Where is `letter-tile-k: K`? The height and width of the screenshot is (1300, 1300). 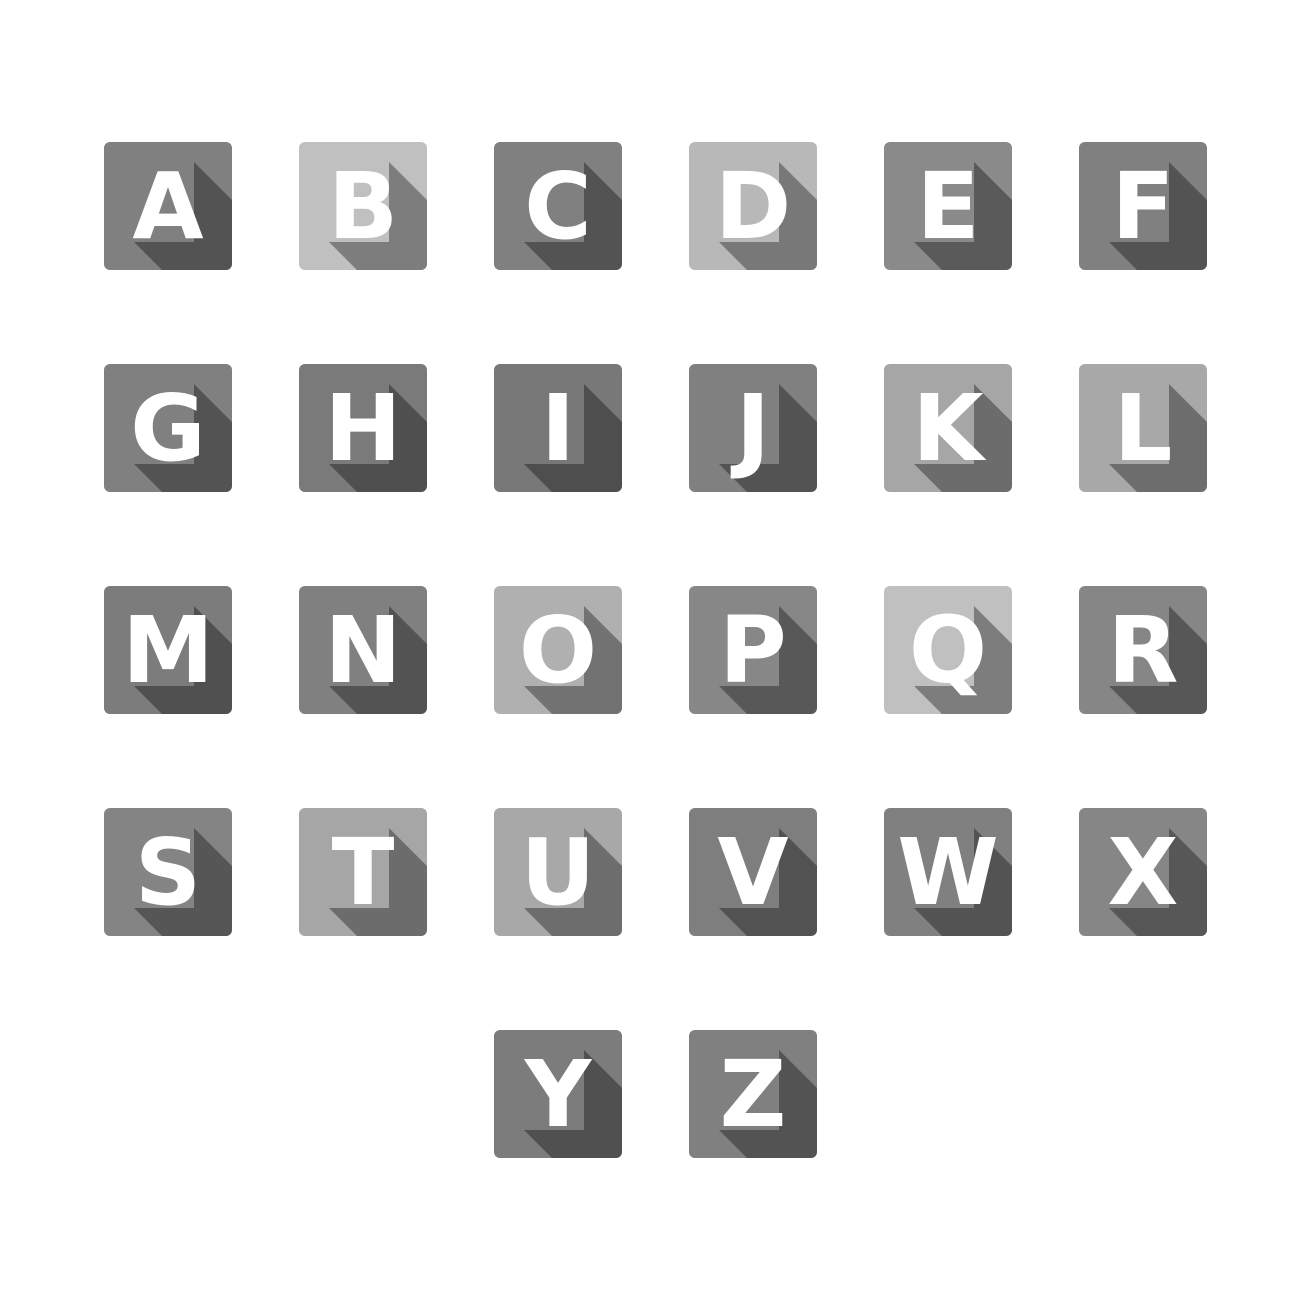
letter-tile-k: K is located at coordinates (948, 428).